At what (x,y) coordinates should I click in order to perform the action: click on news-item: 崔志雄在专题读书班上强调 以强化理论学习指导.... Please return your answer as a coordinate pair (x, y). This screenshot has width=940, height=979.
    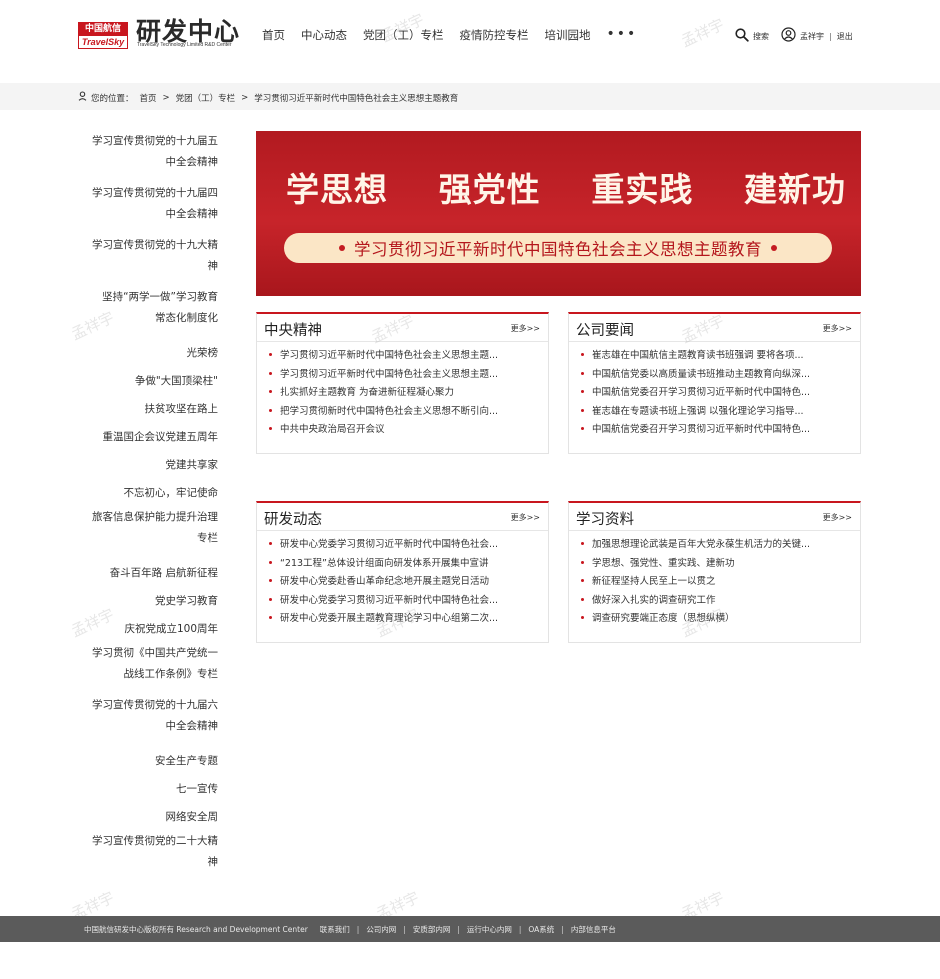
    Looking at the image, I should click on (718, 412).